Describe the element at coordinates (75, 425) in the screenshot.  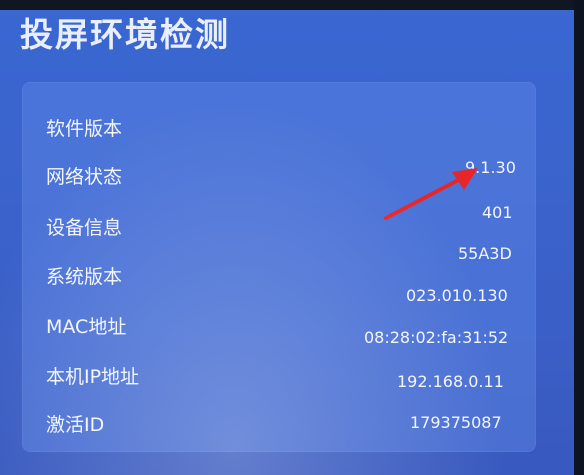
I see `activation-id-label: 激活ID` at that location.